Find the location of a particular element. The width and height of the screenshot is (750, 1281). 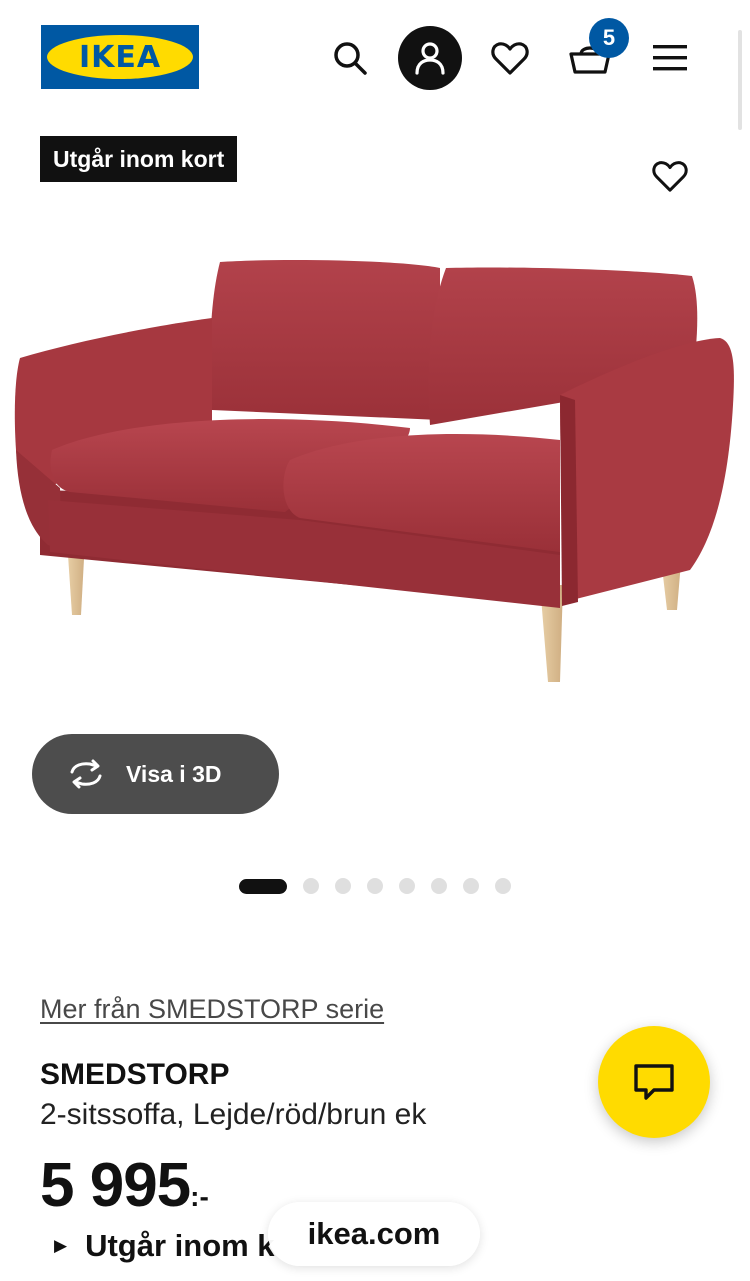

chat-icon is located at coordinates (654, 1082).